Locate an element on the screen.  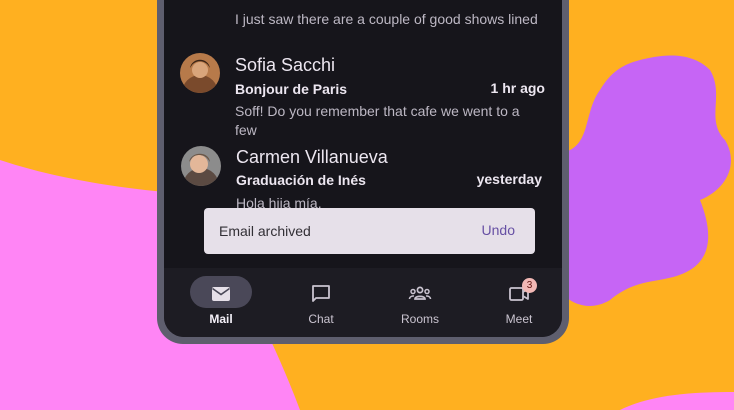
rooms-icon is located at coordinates (420, 293).